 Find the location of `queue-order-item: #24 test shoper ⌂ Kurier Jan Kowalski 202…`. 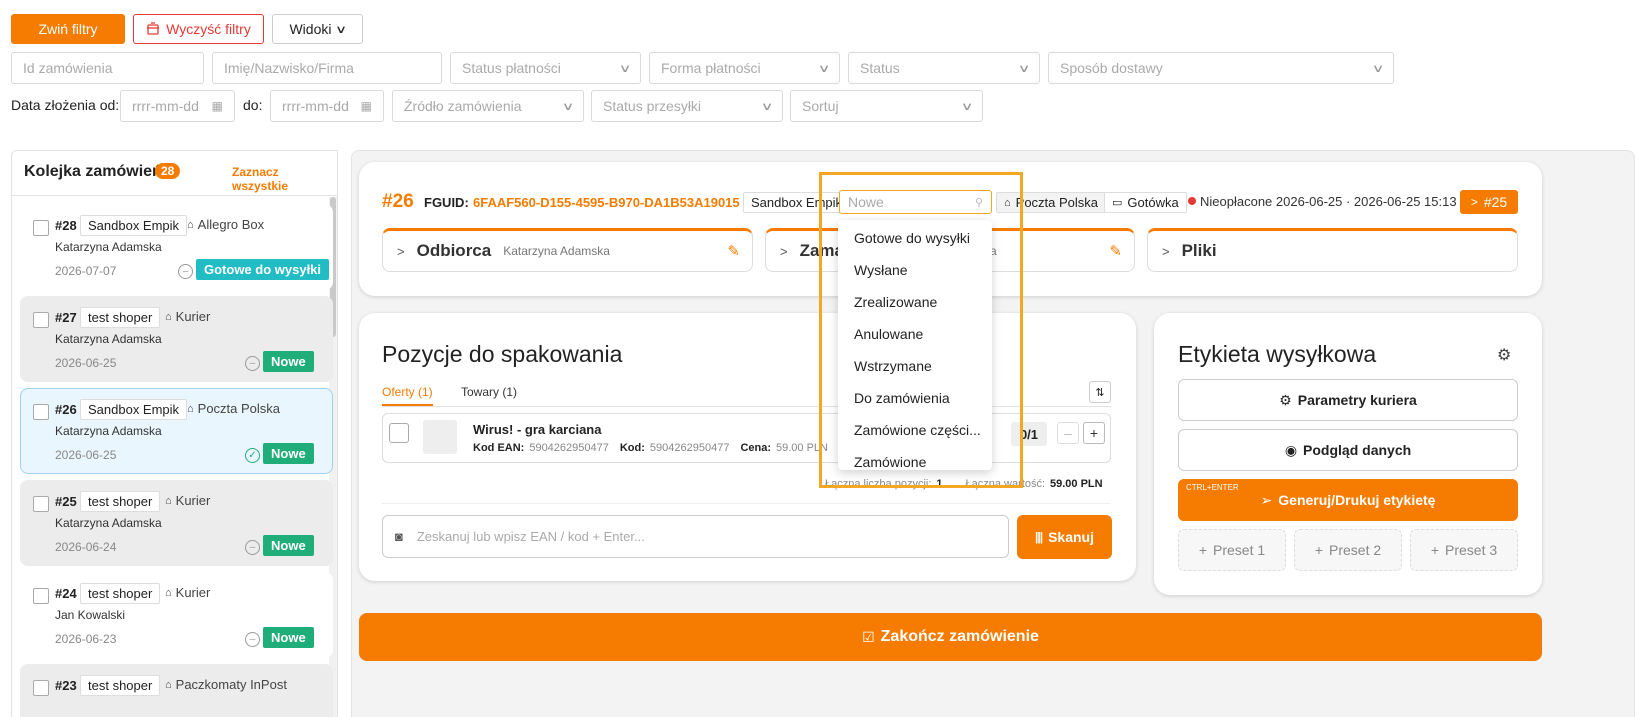

queue-order-item: #24 test shoper ⌂ Kurier Jan Kowalski 202… is located at coordinates (176, 615).